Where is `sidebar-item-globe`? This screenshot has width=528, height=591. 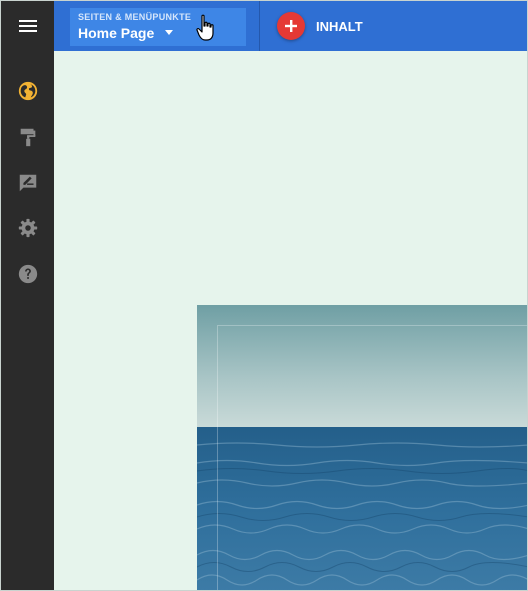 sidebar-item-globe is located at coordinates (28, 91).